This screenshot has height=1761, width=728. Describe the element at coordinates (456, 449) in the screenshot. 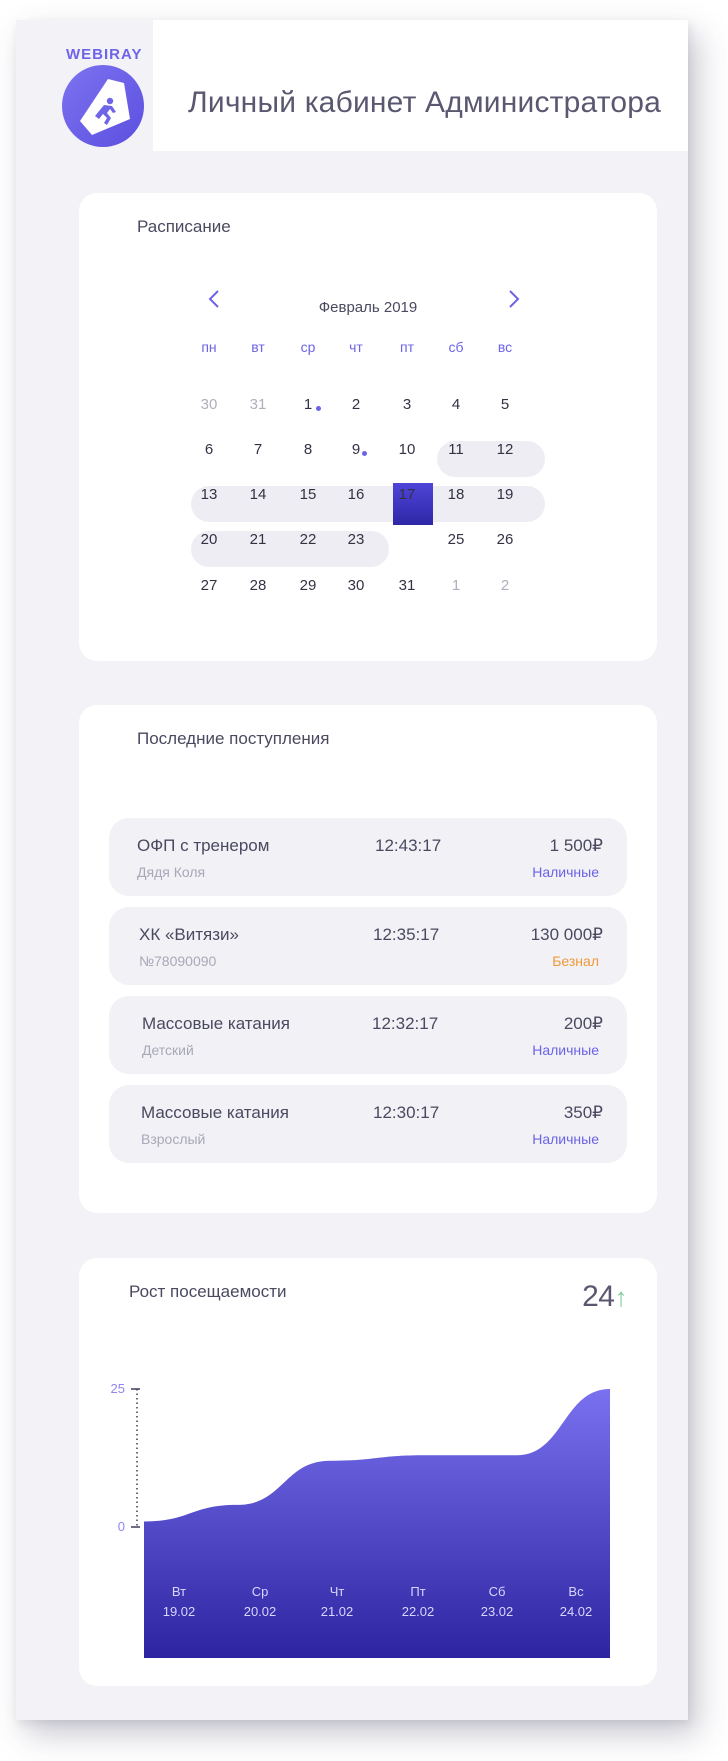

I see `calendar-day: 11` at that location.